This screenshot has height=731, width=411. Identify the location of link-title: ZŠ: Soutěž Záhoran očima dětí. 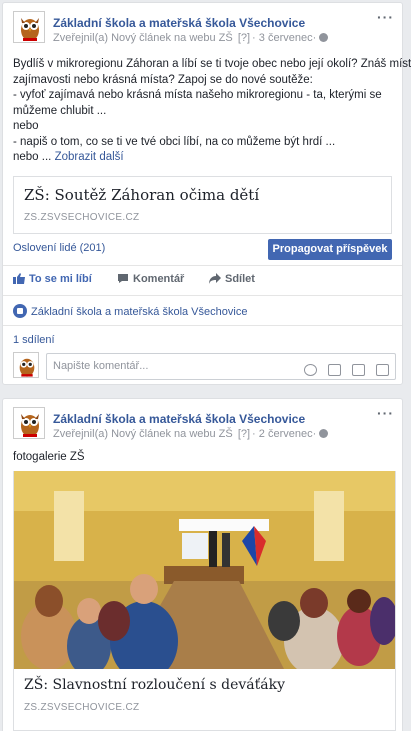
(202, 192).